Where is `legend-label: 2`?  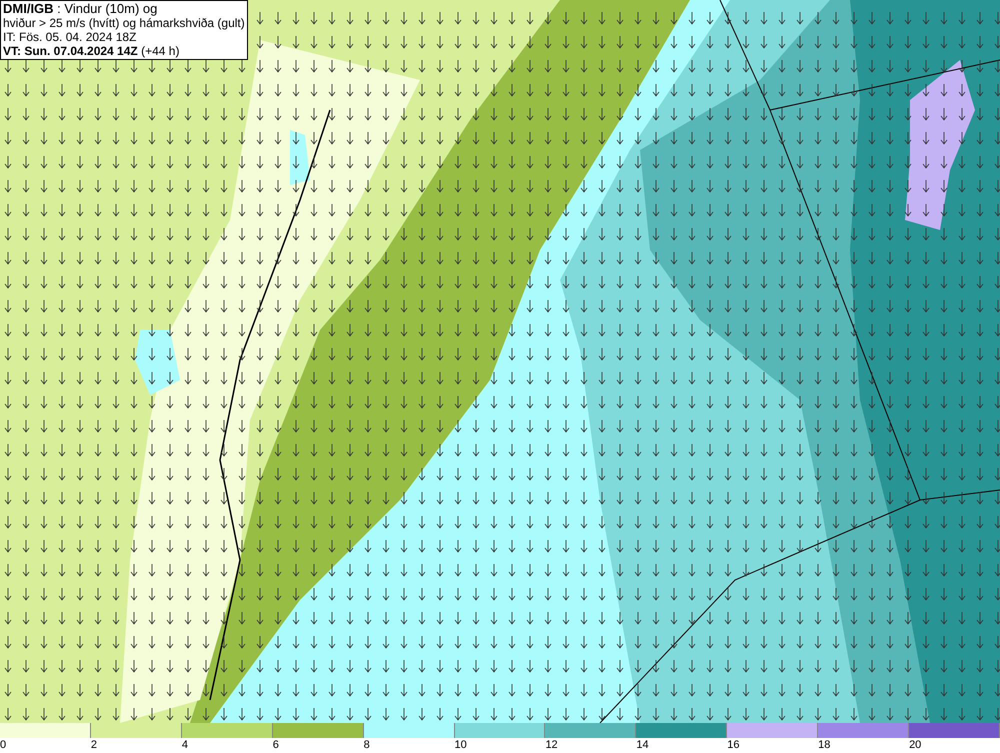 legend-label: 2 is located at coordinates (94, 745).